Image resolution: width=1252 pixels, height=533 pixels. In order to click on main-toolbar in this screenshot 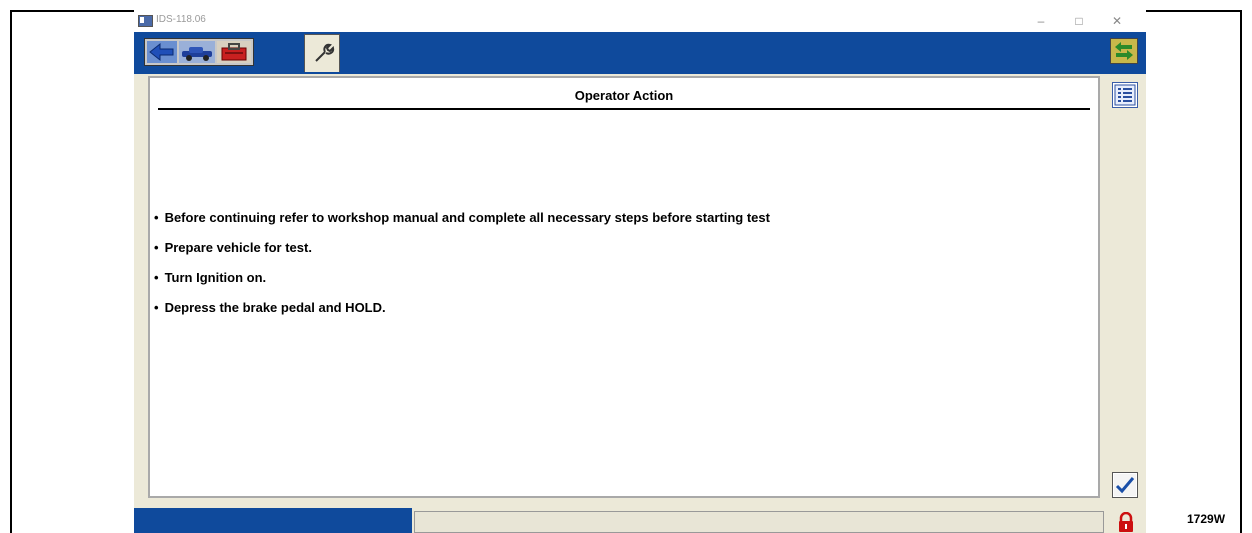, I will do `click(640, 53)`.